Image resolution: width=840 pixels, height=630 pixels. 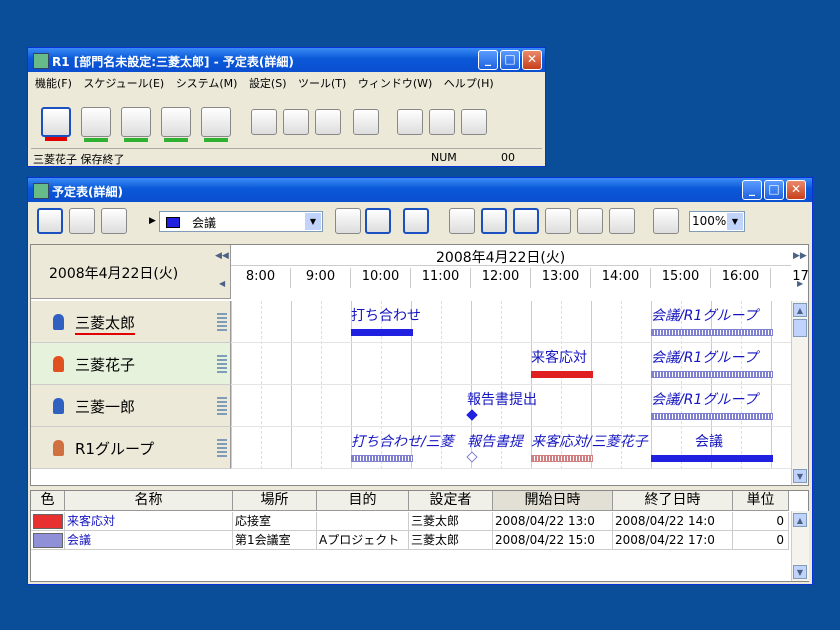 What do you see at coordinates (752, 190) in the screenshot?
I see `schedule-minimize-button: _` at bounding box center [752, 190].